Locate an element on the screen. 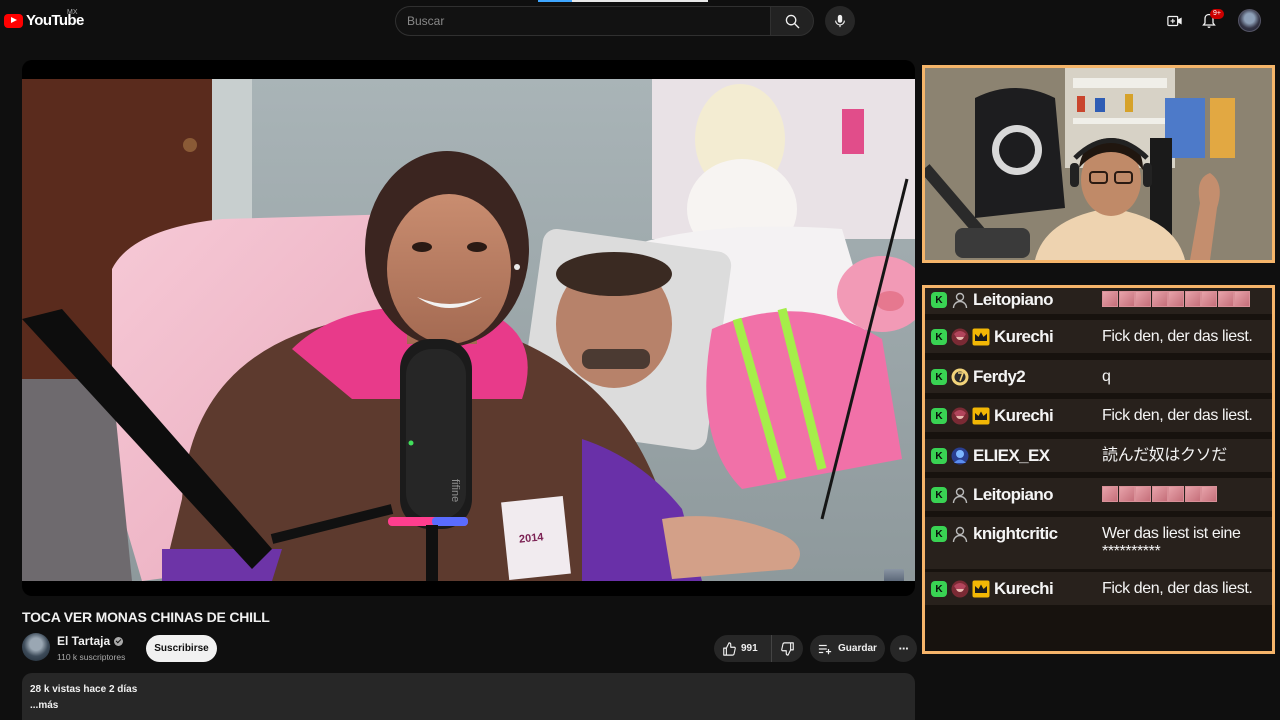 This screenshot has height=720, width=1280. account-avatar is located at coordinates (1249, 20).